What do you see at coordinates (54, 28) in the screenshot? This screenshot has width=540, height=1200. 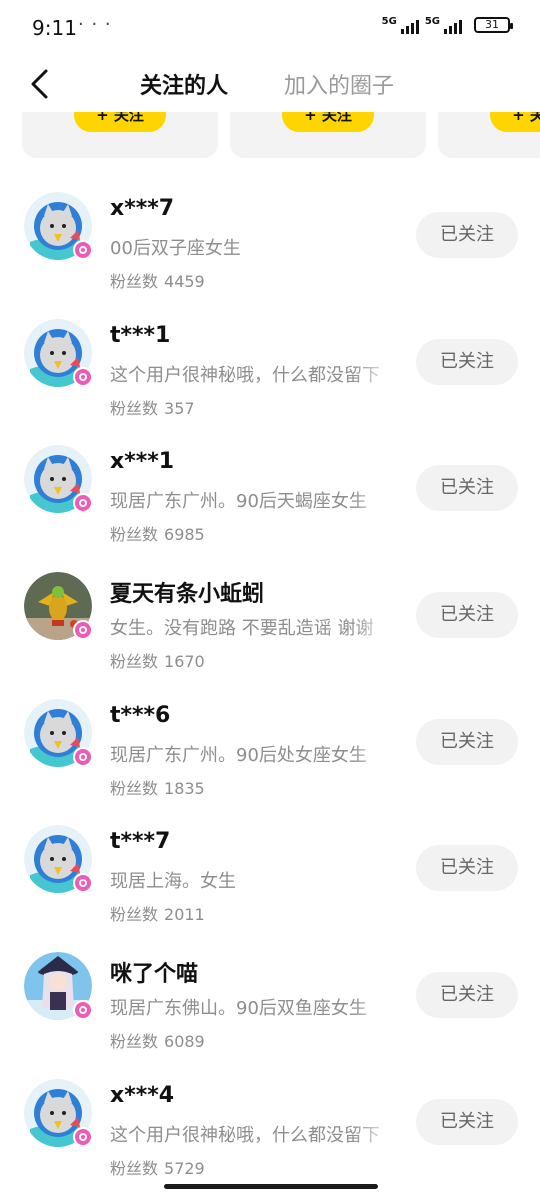 I see `status-time: 9:11` at bounding box center [54, 28].